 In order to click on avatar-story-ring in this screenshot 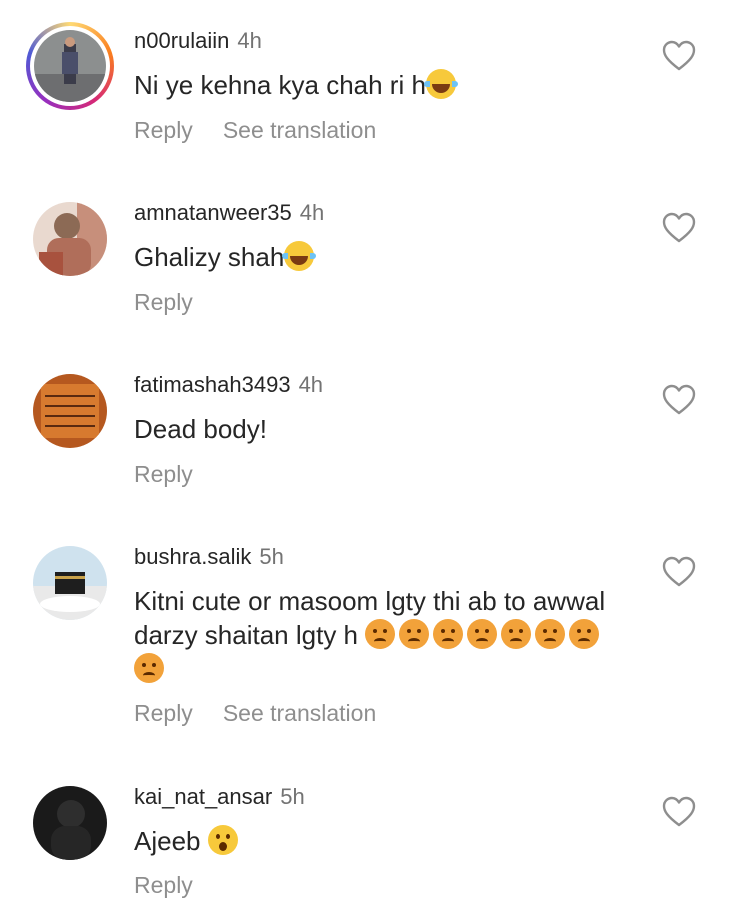, I will do `click(70, 66)`.